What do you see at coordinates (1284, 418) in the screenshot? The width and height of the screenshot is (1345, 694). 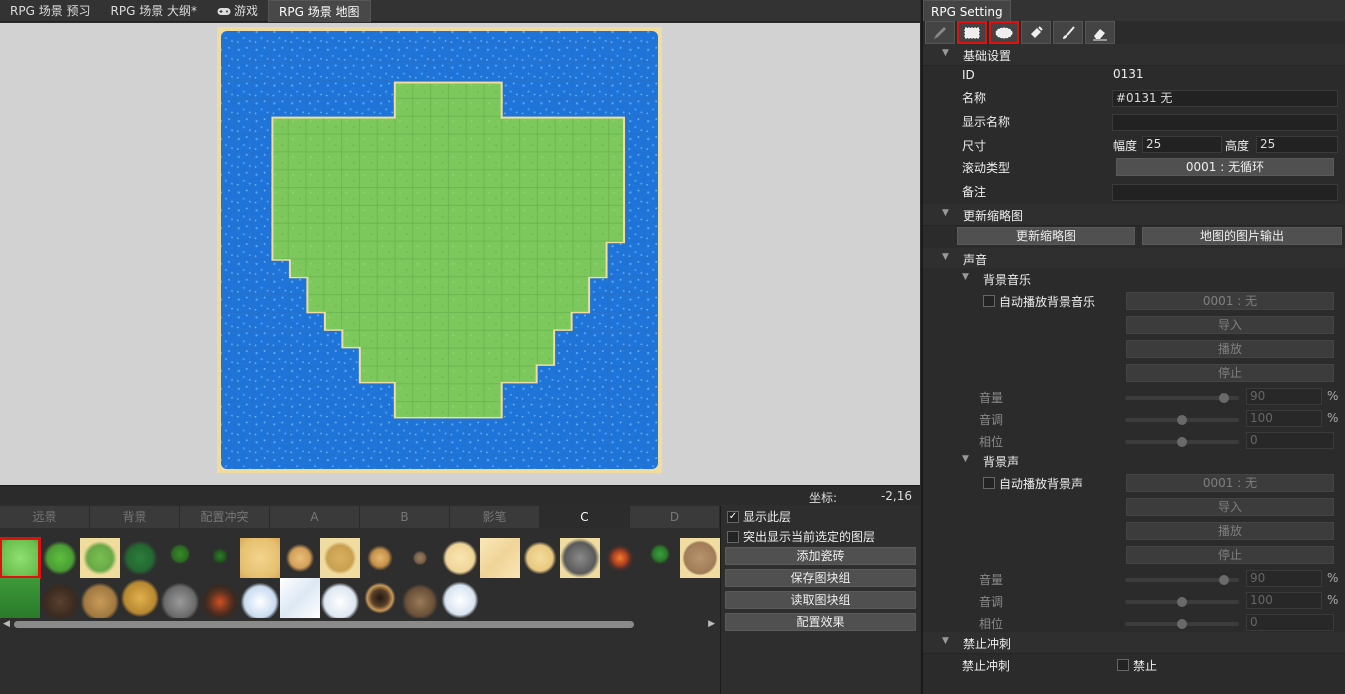 I see `bgm-pitch-input: 100` at bounding box center [1284, 418].